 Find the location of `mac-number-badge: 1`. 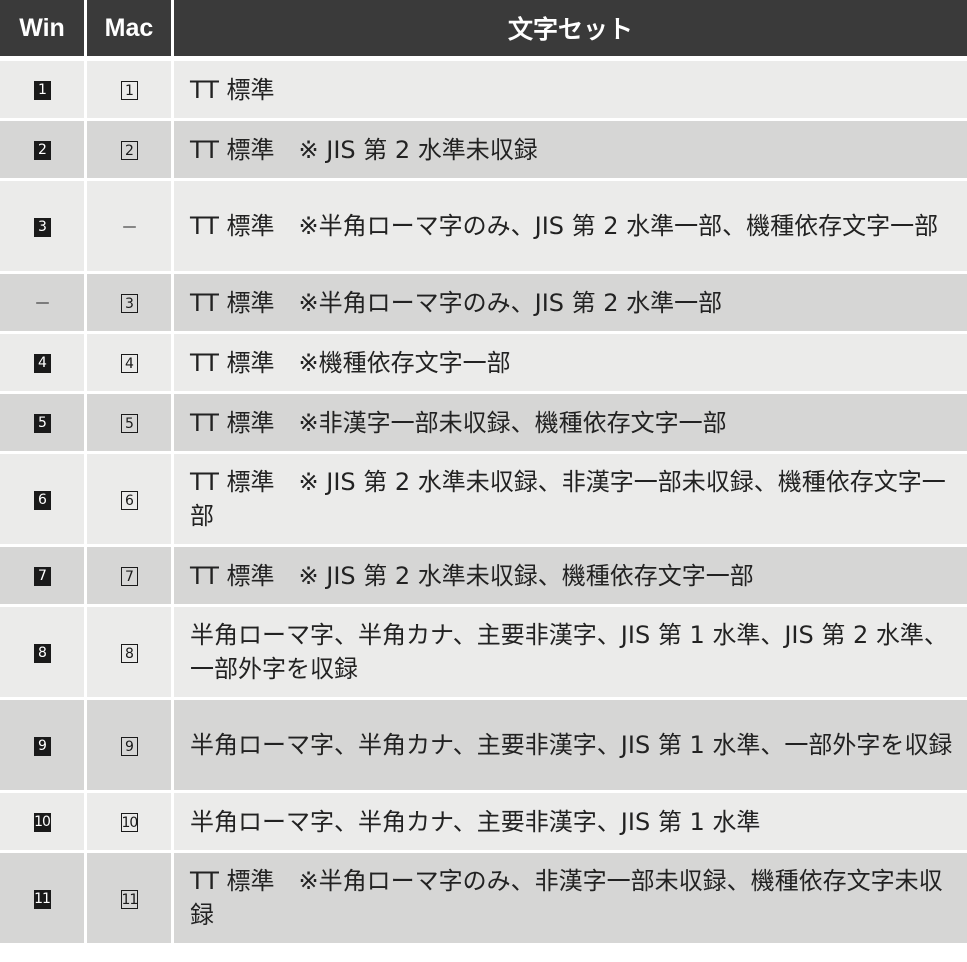

mac-number-badge: 1 is located at coordinates (129, 90).